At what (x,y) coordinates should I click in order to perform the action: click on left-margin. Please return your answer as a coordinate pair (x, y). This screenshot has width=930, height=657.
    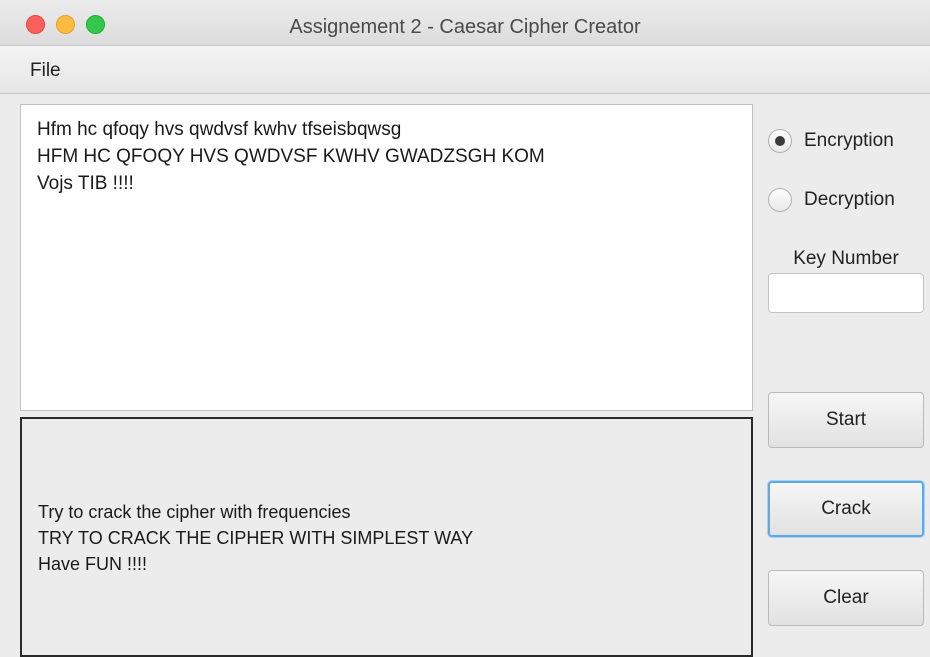
    Looking at the image, I should click on (6, 375).